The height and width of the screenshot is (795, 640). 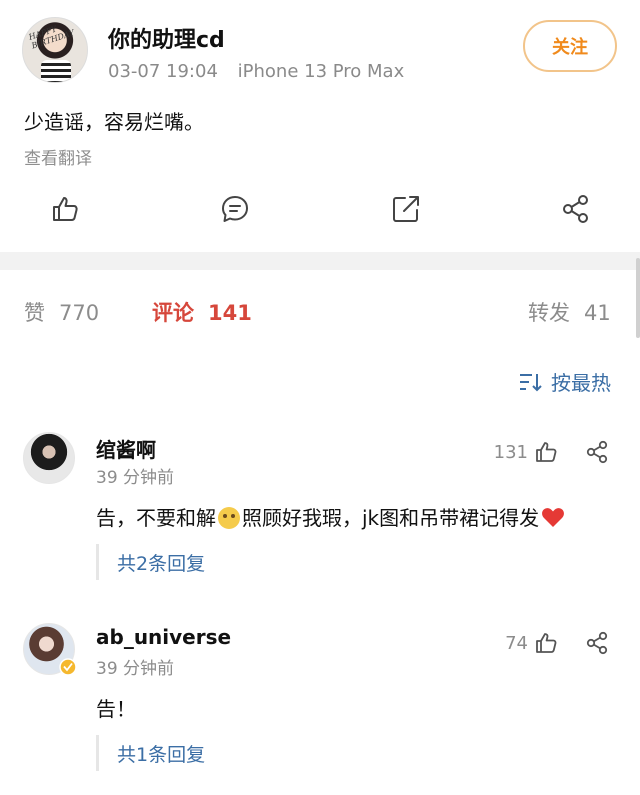 I want to click on comment-text: 告，不要和解 照顾好我瑕，jk图和吊带裙记得发, so click(x=330, y=516).